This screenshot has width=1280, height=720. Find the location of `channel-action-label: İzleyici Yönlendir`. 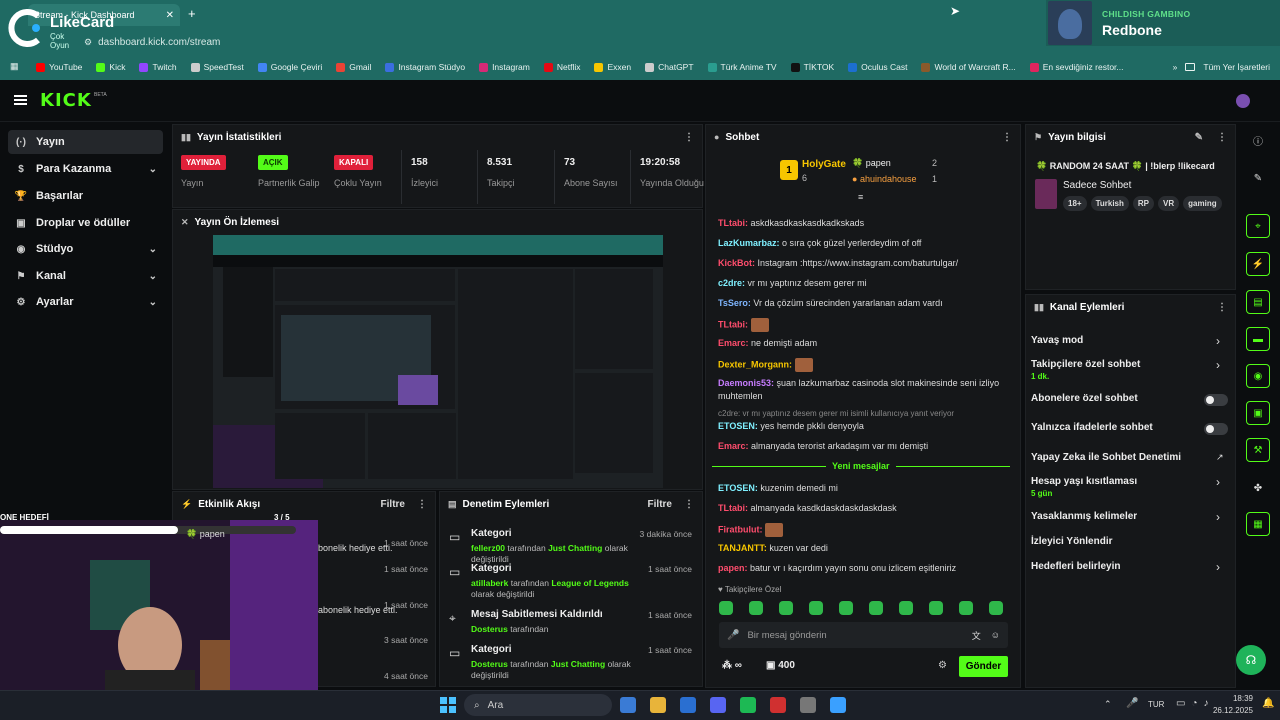

channel-action-label: İzleyici Yönlendir is located at coordinates (1072, 541).